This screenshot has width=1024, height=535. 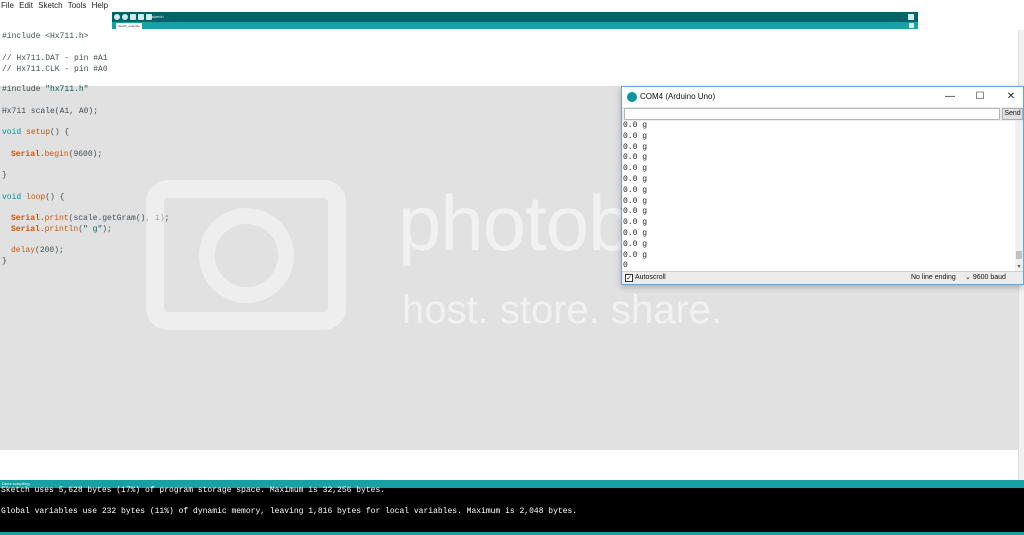 I want to click on autoscroll-checkbox: ✓, so click(x=629, y=278).